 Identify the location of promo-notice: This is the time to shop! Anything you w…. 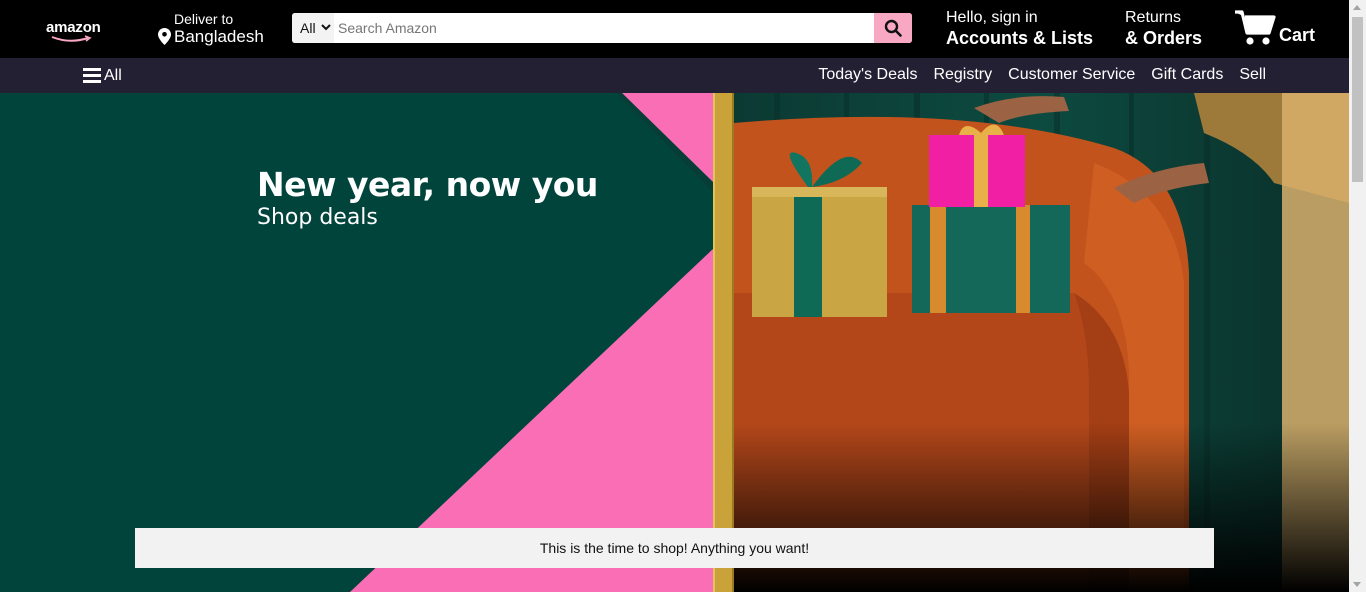
(674, 548).